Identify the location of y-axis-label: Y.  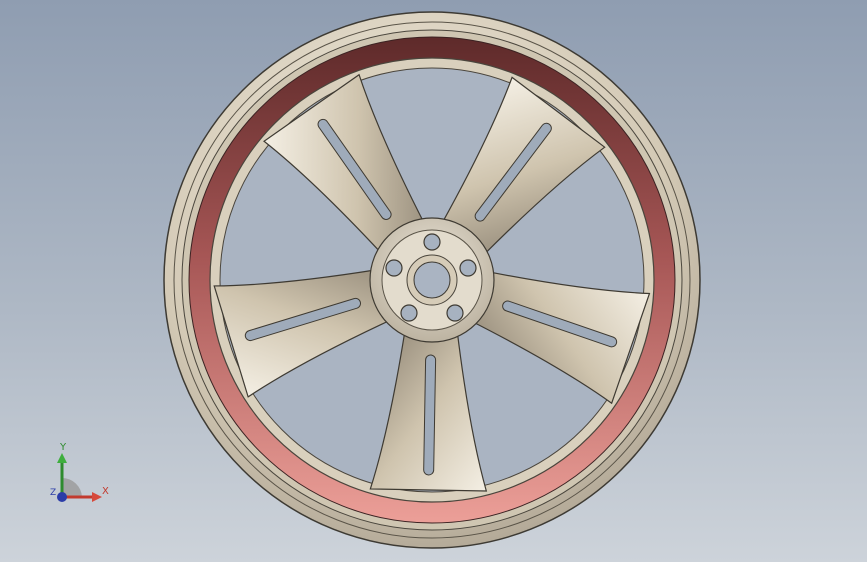
(63, 447).